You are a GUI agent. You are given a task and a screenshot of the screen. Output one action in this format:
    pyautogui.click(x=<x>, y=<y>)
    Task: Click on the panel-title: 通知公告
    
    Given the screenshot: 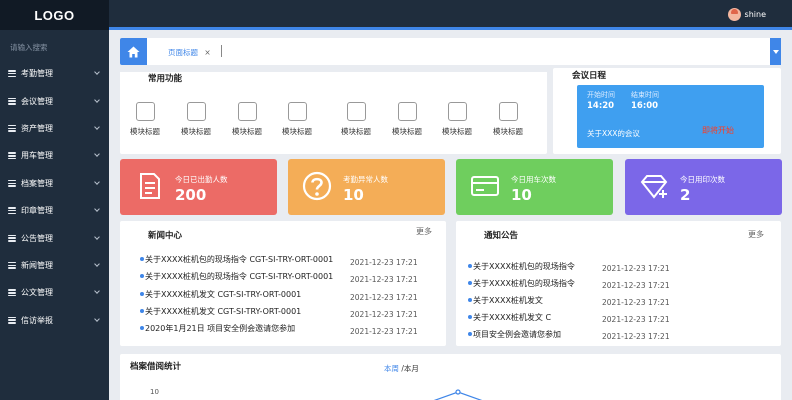 What is the action you would take?
    pyautogui.click(x=501, y=236)
    